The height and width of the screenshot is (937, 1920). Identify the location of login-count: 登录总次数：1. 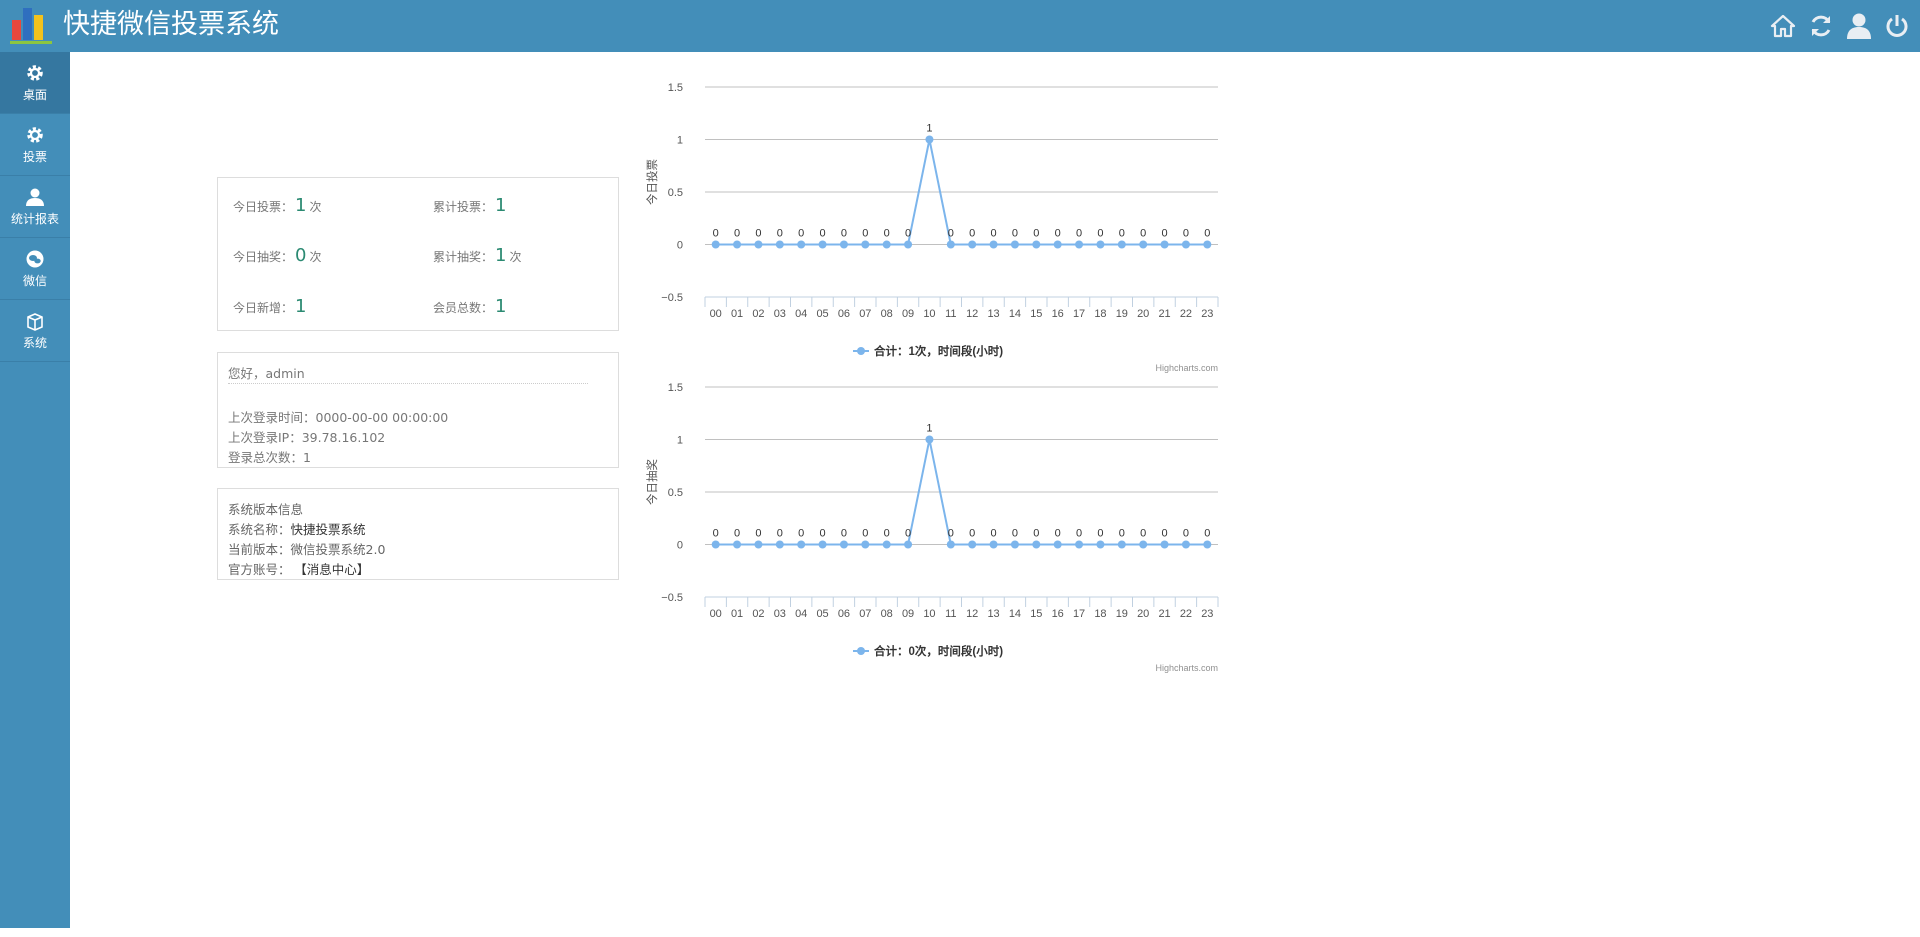
(269, 457).